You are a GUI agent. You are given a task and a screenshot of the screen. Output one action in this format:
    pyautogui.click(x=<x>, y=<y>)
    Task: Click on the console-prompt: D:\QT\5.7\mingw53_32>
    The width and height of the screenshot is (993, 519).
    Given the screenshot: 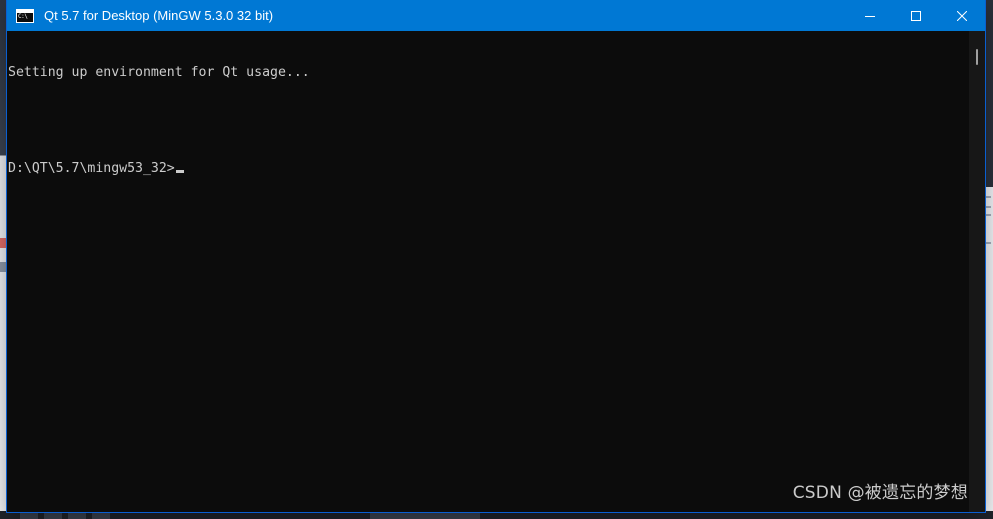 What is the action you would take?
    pyautogui.click(x=91, y=168)
    